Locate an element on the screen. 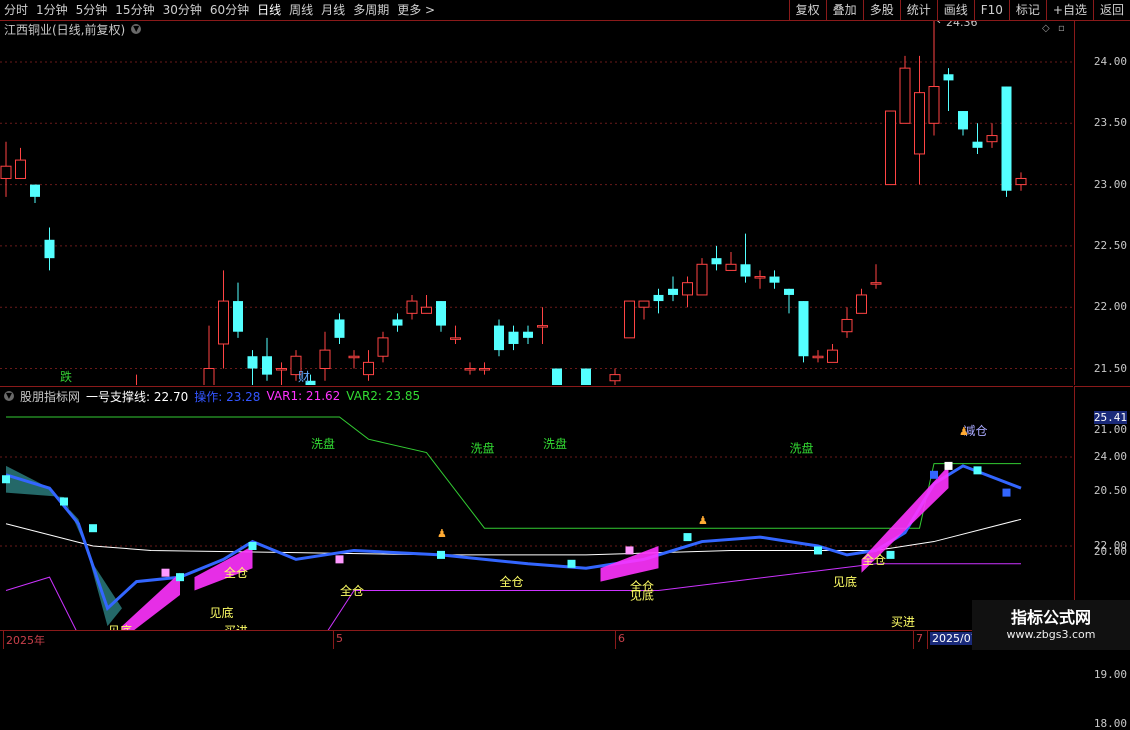 The height and width of the screenshot is (730, 1130). indicator-tick-label: 18.00 is located at coordinates (1110, 723).